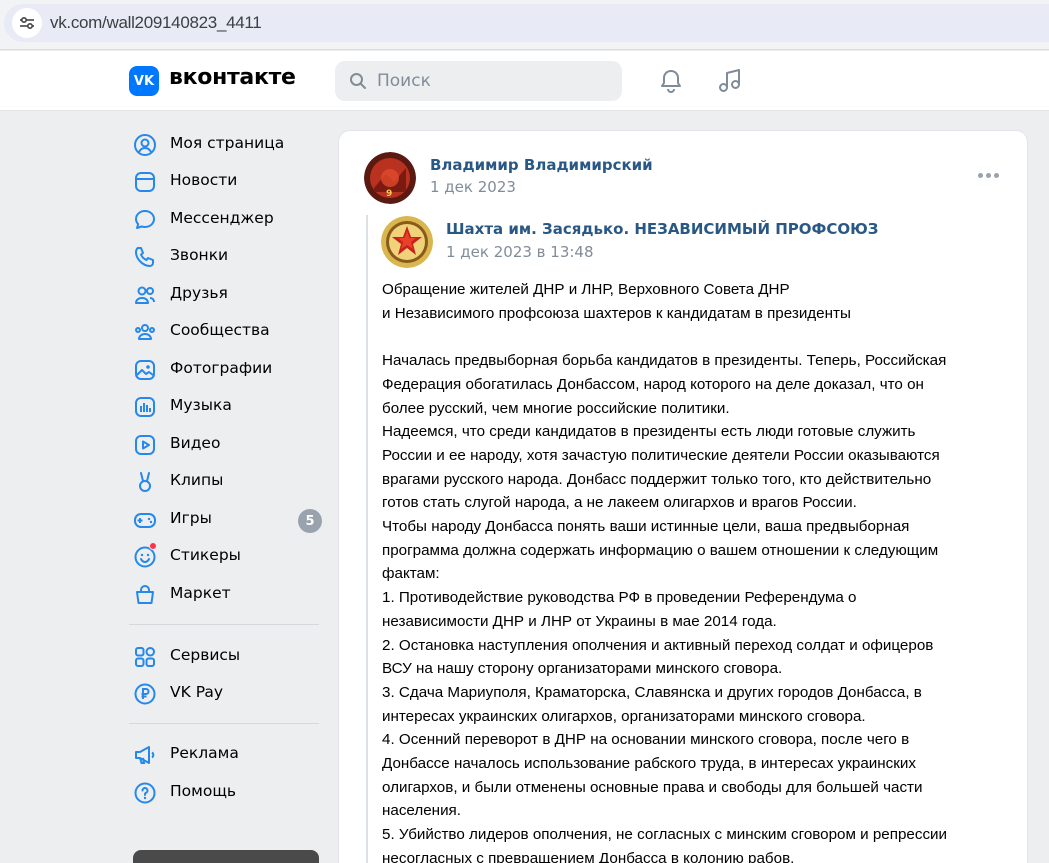 The height and width of the screenshot is (863, 1049). I want to click on gamepad-icon, so click(145, 520).